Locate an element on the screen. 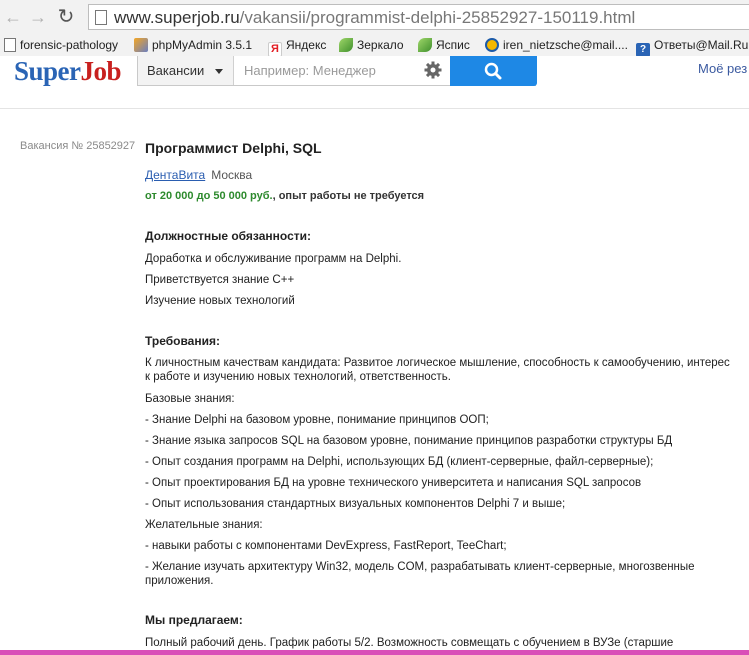  back-arrow-icon: ← is located at coordinates (13, 17).